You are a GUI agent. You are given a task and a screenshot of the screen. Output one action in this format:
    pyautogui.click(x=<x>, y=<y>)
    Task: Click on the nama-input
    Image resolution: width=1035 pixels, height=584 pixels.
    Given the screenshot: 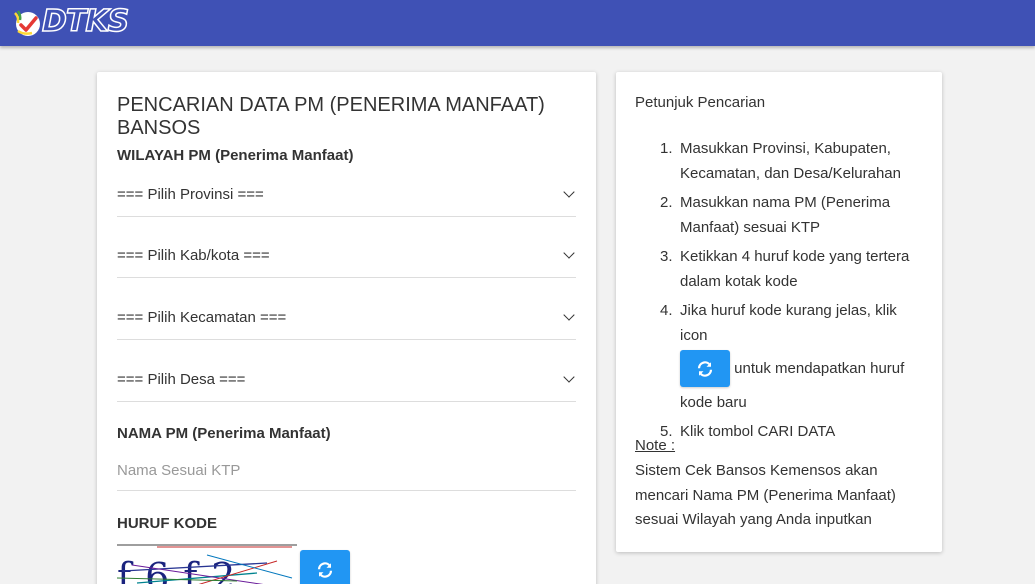 What is the action you would take?
    pyautogui.click(x=346, y=471)
    